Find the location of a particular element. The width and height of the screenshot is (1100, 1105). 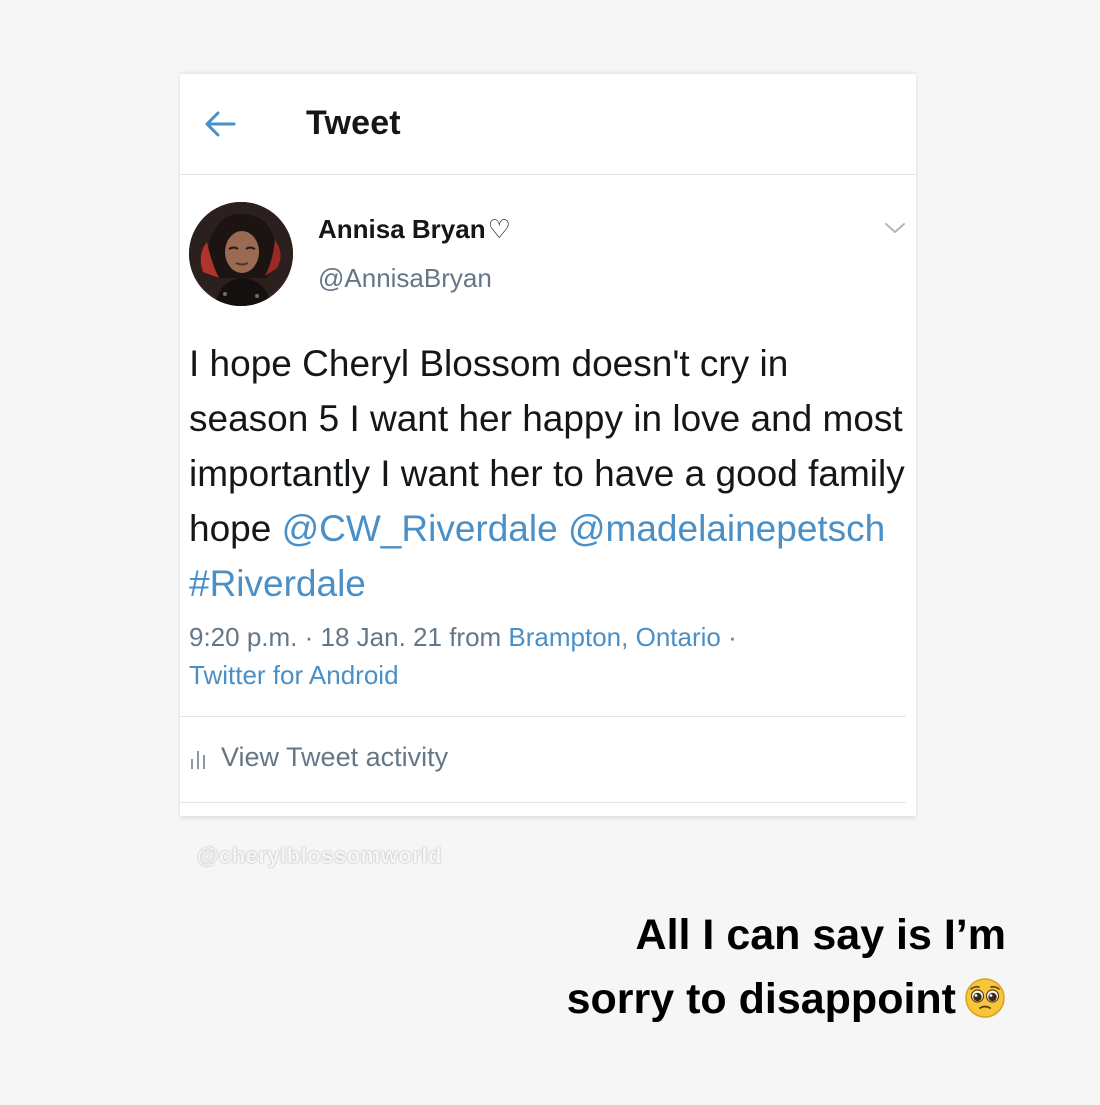

tweet-source: Twitter for Android is located at coordinates (294, 675).